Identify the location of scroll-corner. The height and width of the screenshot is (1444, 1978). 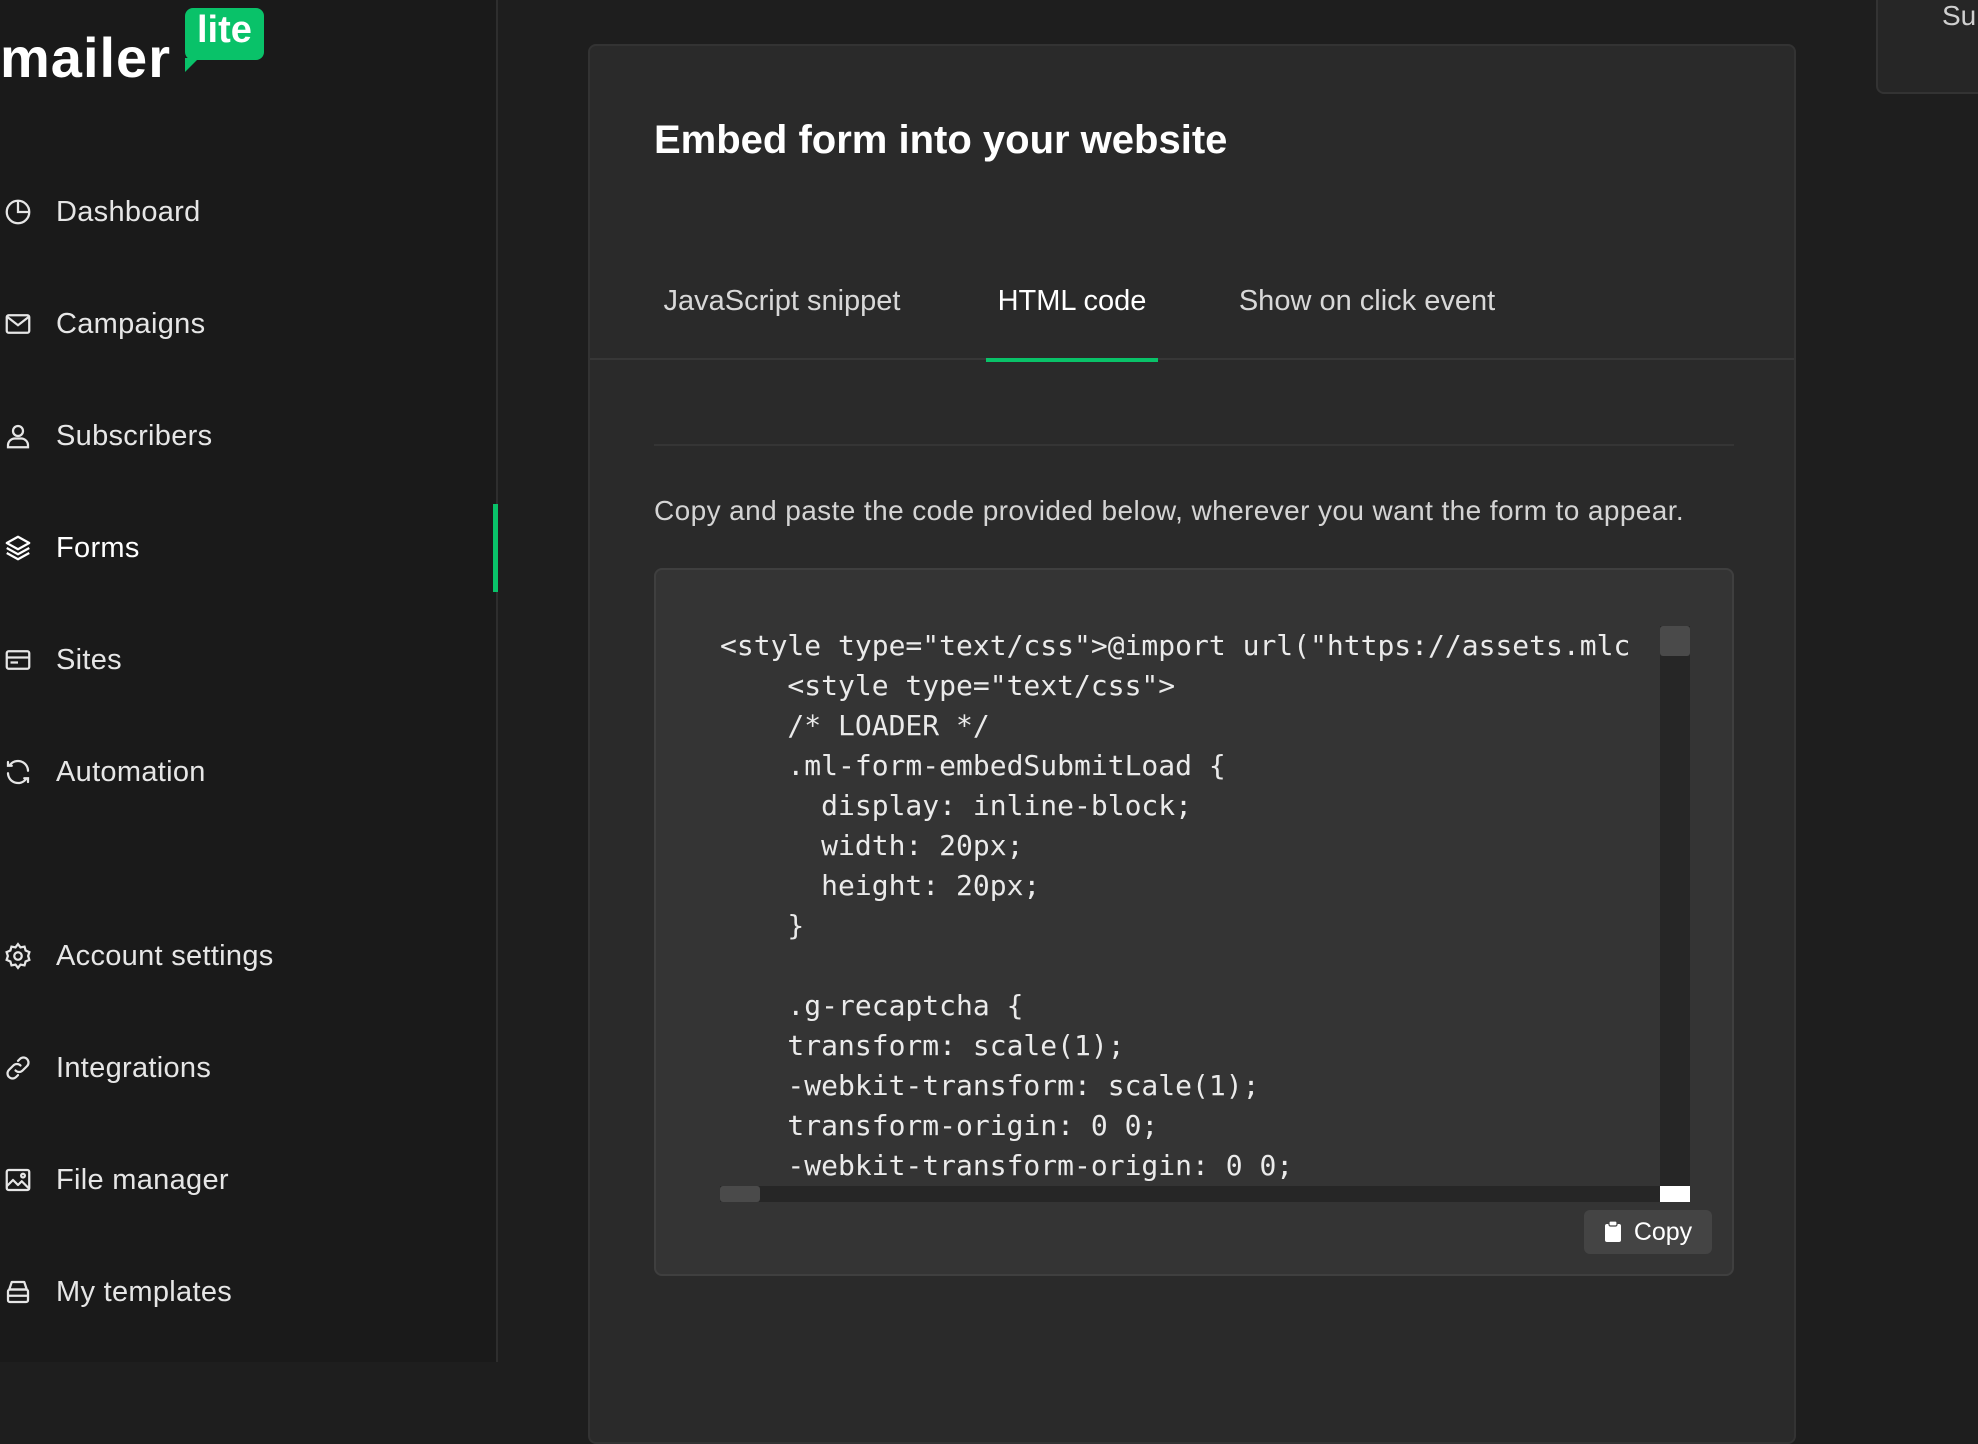
(1675, 1194).